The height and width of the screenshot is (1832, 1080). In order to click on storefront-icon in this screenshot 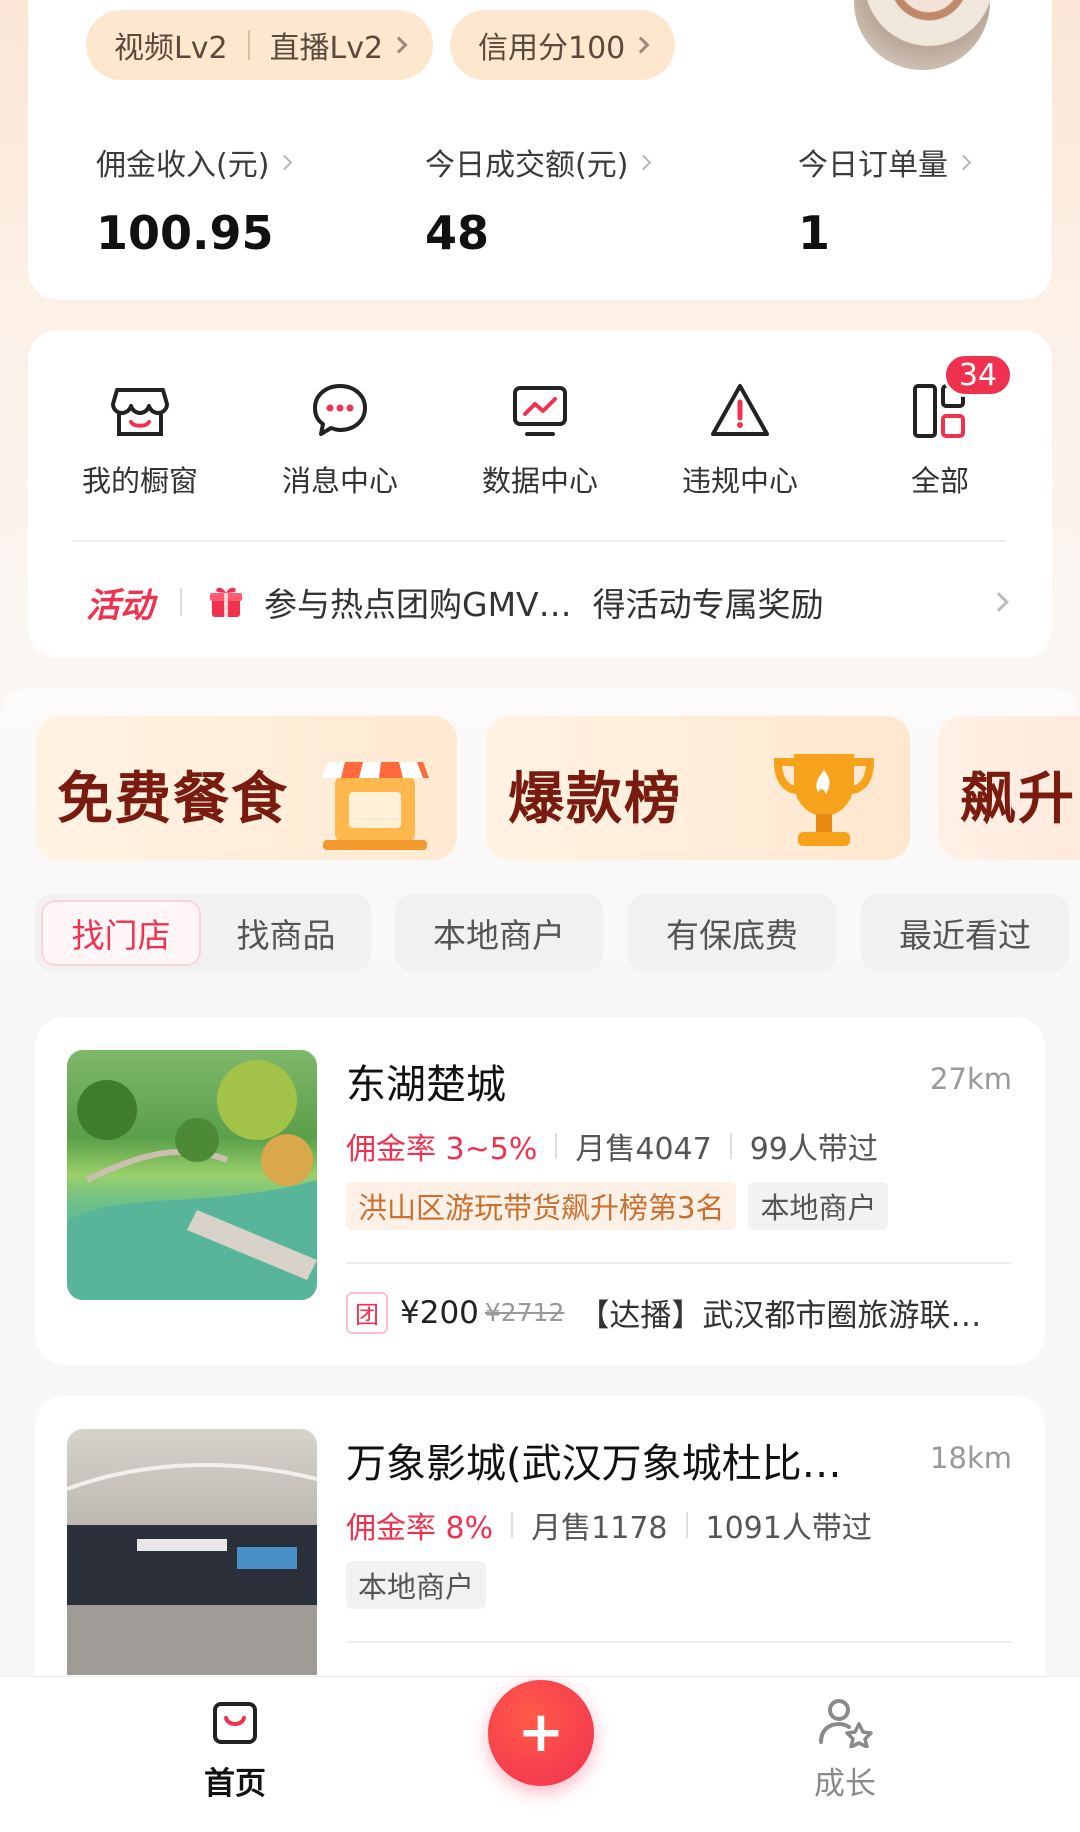, I will do `click(375, 806)`.